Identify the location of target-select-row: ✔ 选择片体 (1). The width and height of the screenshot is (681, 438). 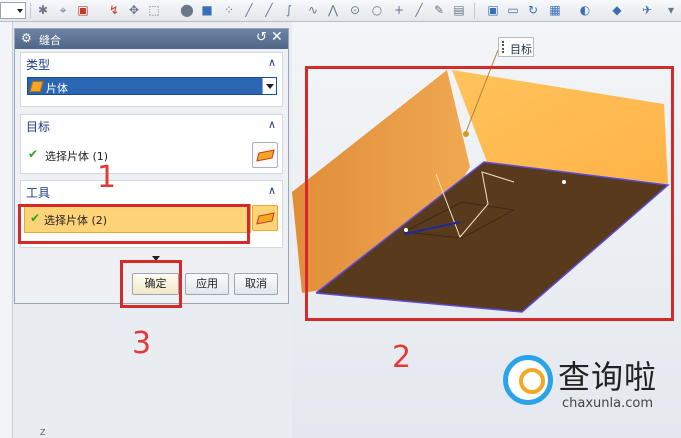
(125, 155).